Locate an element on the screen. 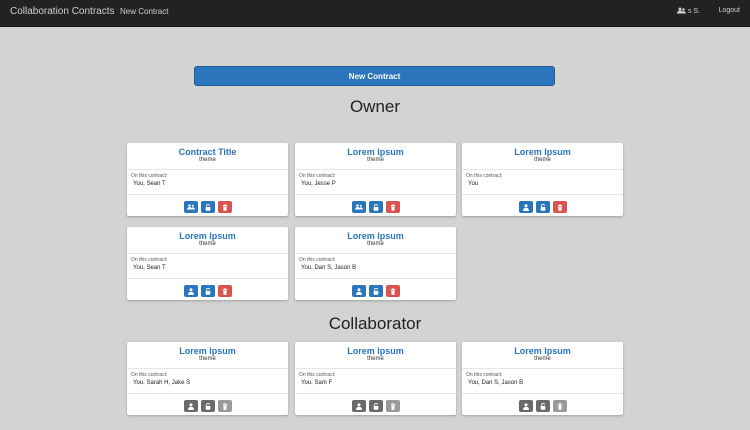 The width and height of the screenshot is (750, 430). contract-title-link: Contract Title is located at coordinates (207, 152).